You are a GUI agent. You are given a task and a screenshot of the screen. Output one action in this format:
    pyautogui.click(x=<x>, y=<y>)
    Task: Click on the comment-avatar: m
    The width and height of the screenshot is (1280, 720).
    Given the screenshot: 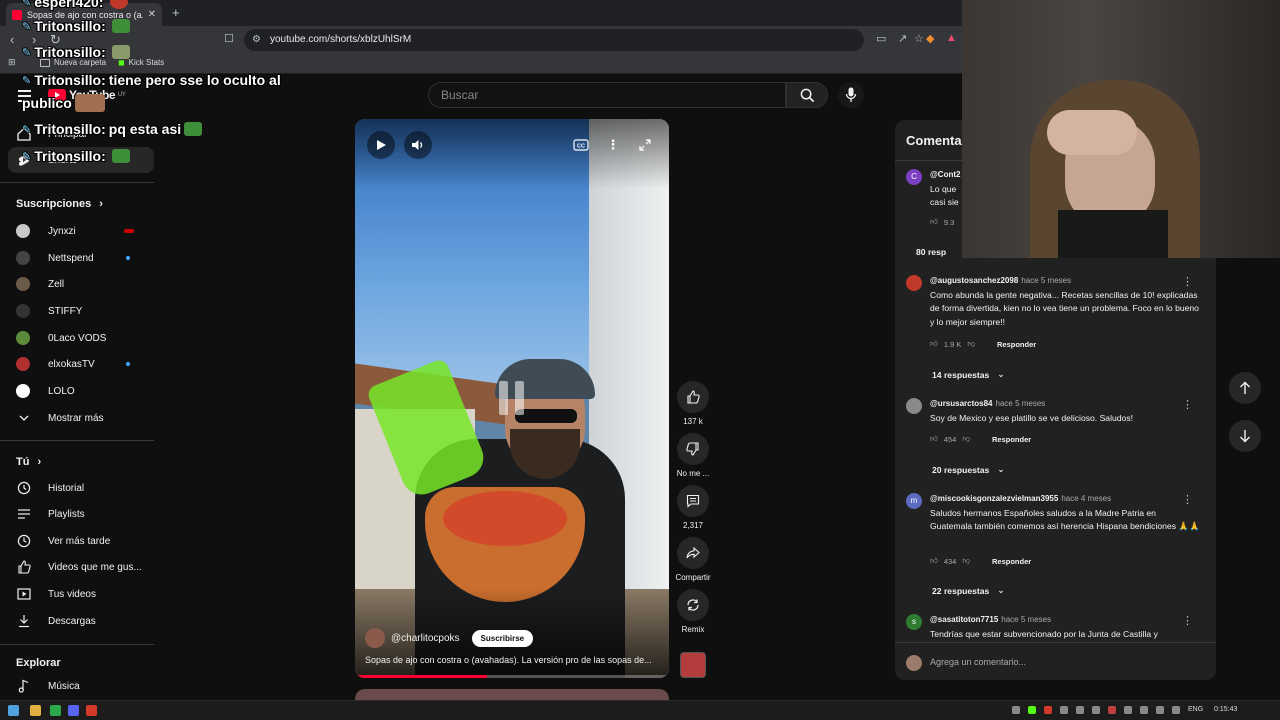 What is the action you would take?
    pyautogui.click(x=914, y=501)
    